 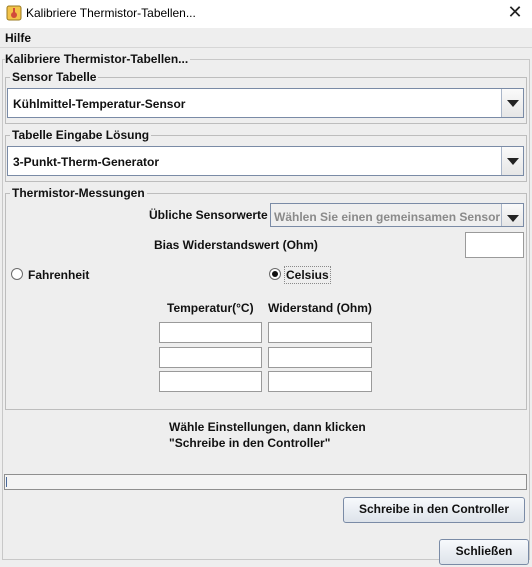 What do you see at coordinates (275, 274) in the screenshot?
I see `celsius-radio` at bounding box center [275, 274].